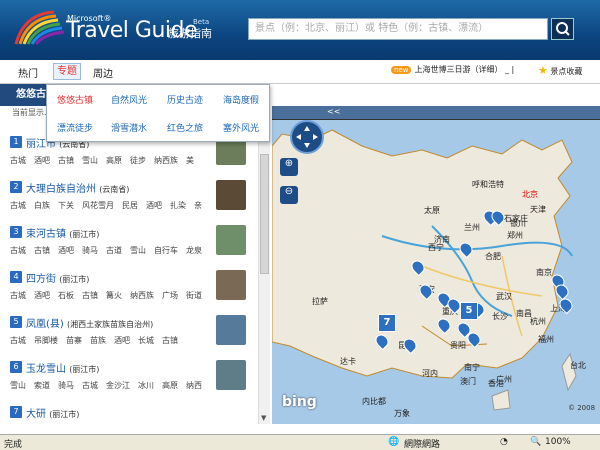 This screenshot has width=600, height=450. Describe the element at coordinates (185, 127) in the screenshot. I see `dropdown-item: 红色之旅` at that location.